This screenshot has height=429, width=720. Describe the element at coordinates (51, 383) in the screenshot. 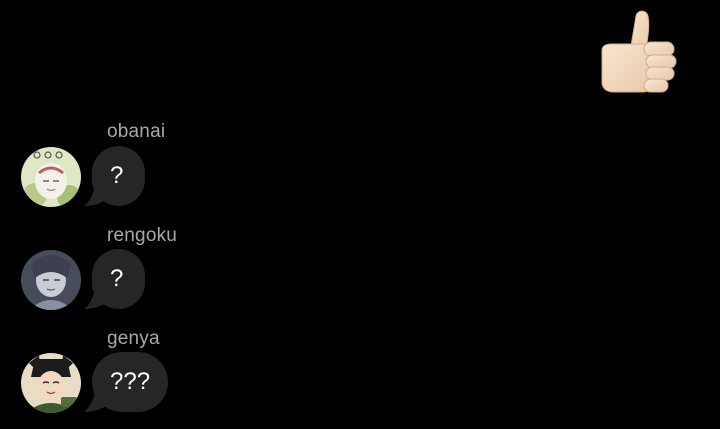

I see `genya-avatar-icon` at that location.